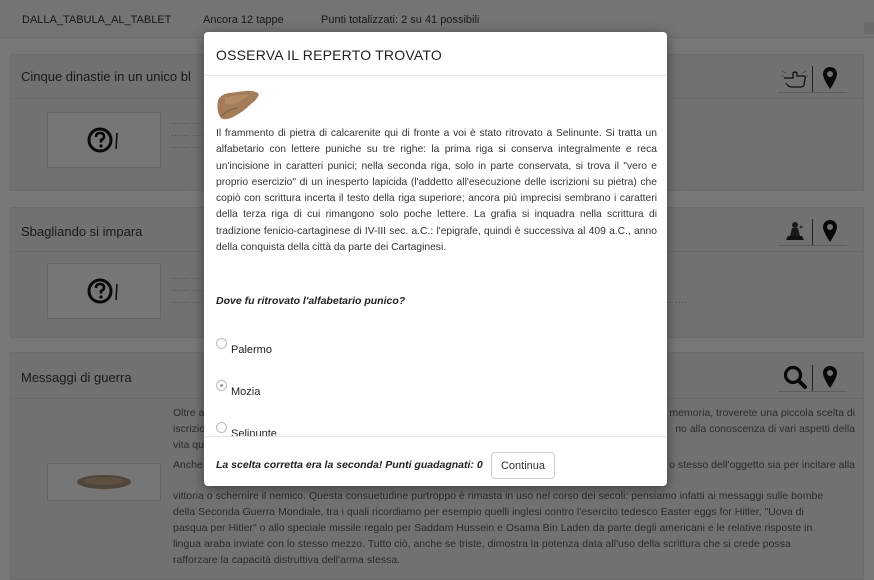  Describe the element at coordinates (329, 55) in the screenshot. I see `modal-title: OSSERVA IL REPERTO TROVATO` at that location.